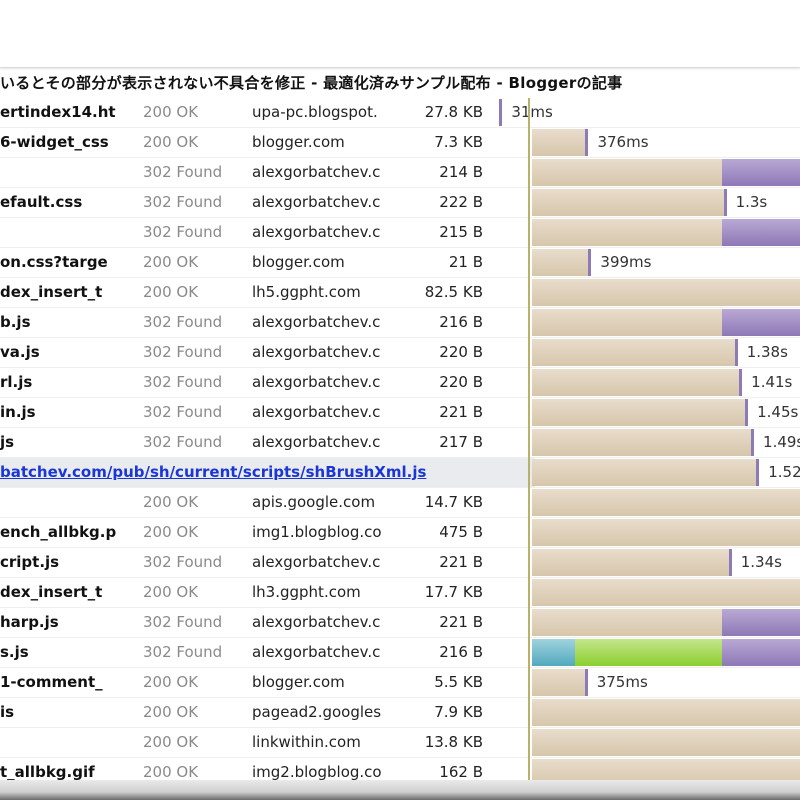 The image size is (800, 800). Describe the element at coordinates (458, 142) in the screenshot. I see `request-size: 7.3 KB` at that location.